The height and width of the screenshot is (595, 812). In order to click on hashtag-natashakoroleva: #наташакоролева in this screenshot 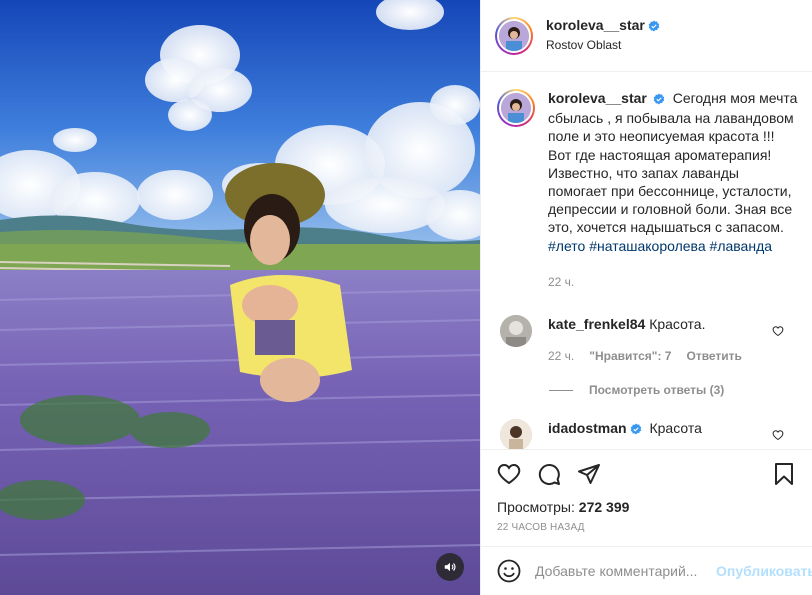, I will do `click(647, 246)`.